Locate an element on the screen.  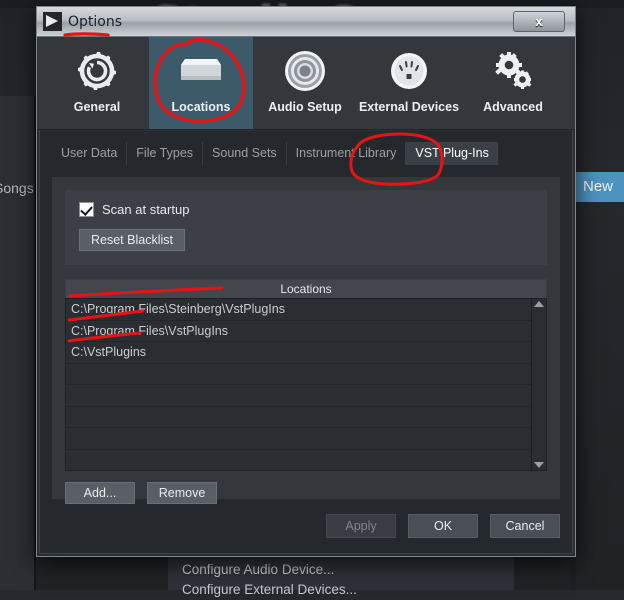
knob-dial-icon is located at coordinates (305, 71).